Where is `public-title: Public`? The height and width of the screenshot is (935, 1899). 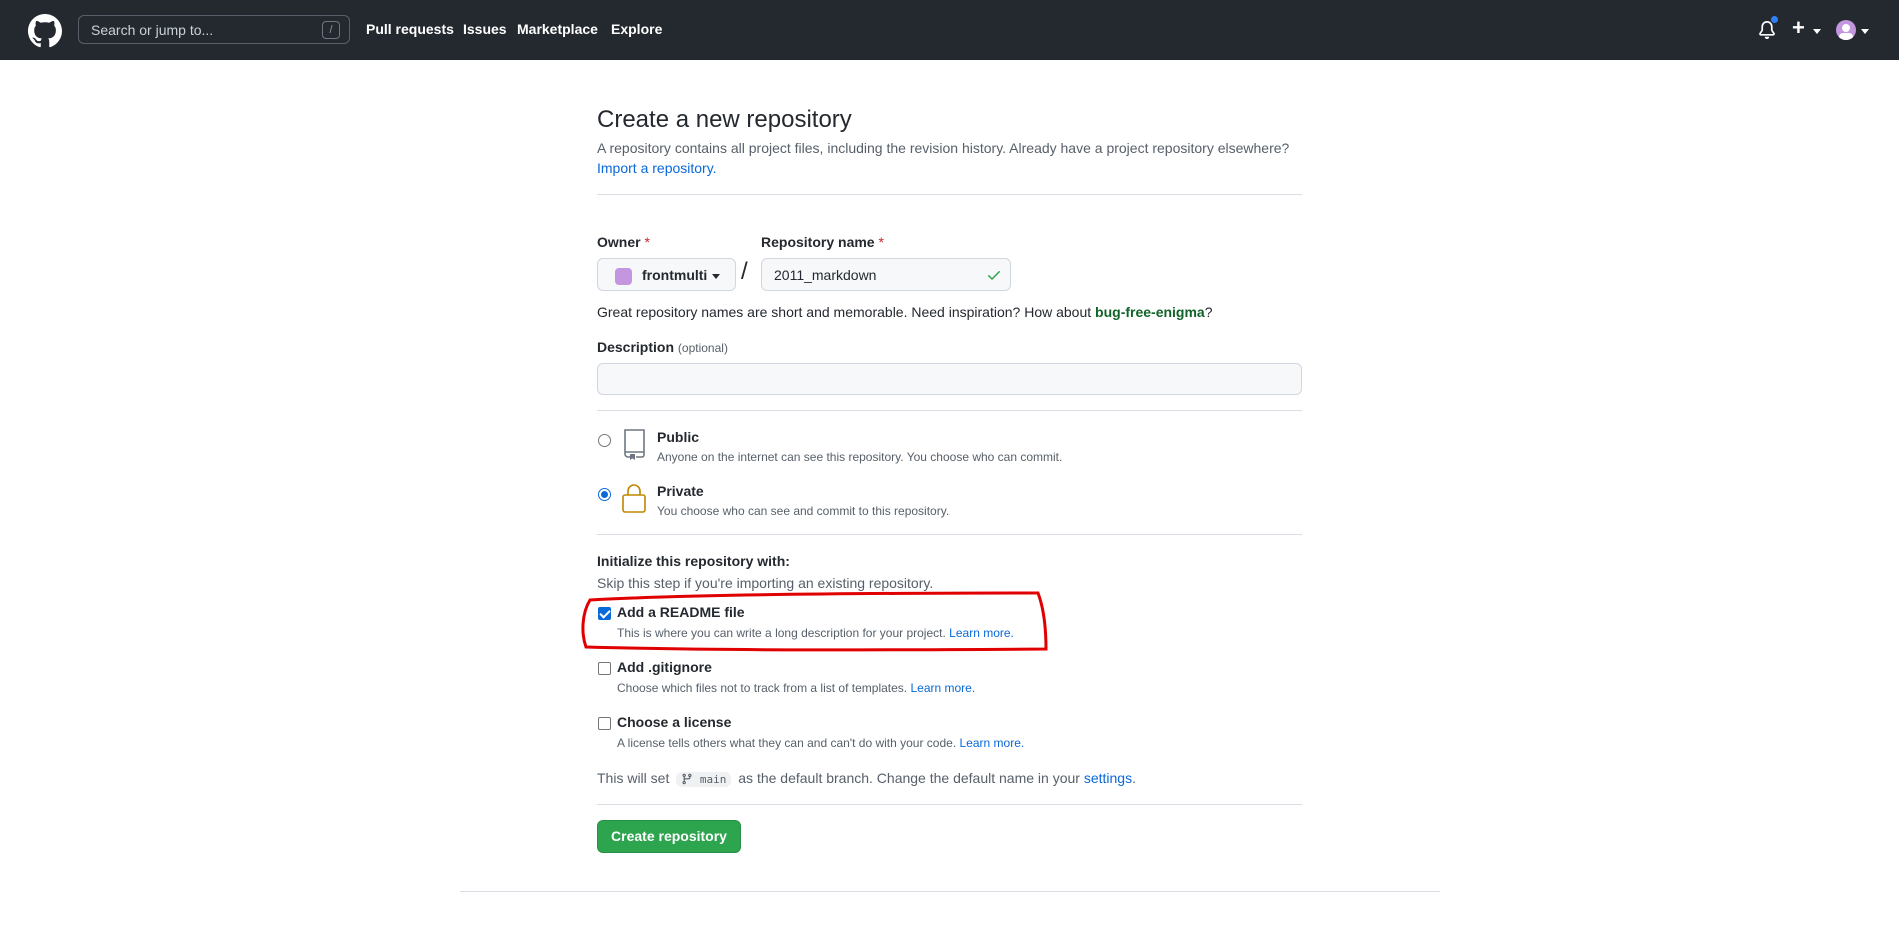 public-title: Public is located at coordinates (678, 437).